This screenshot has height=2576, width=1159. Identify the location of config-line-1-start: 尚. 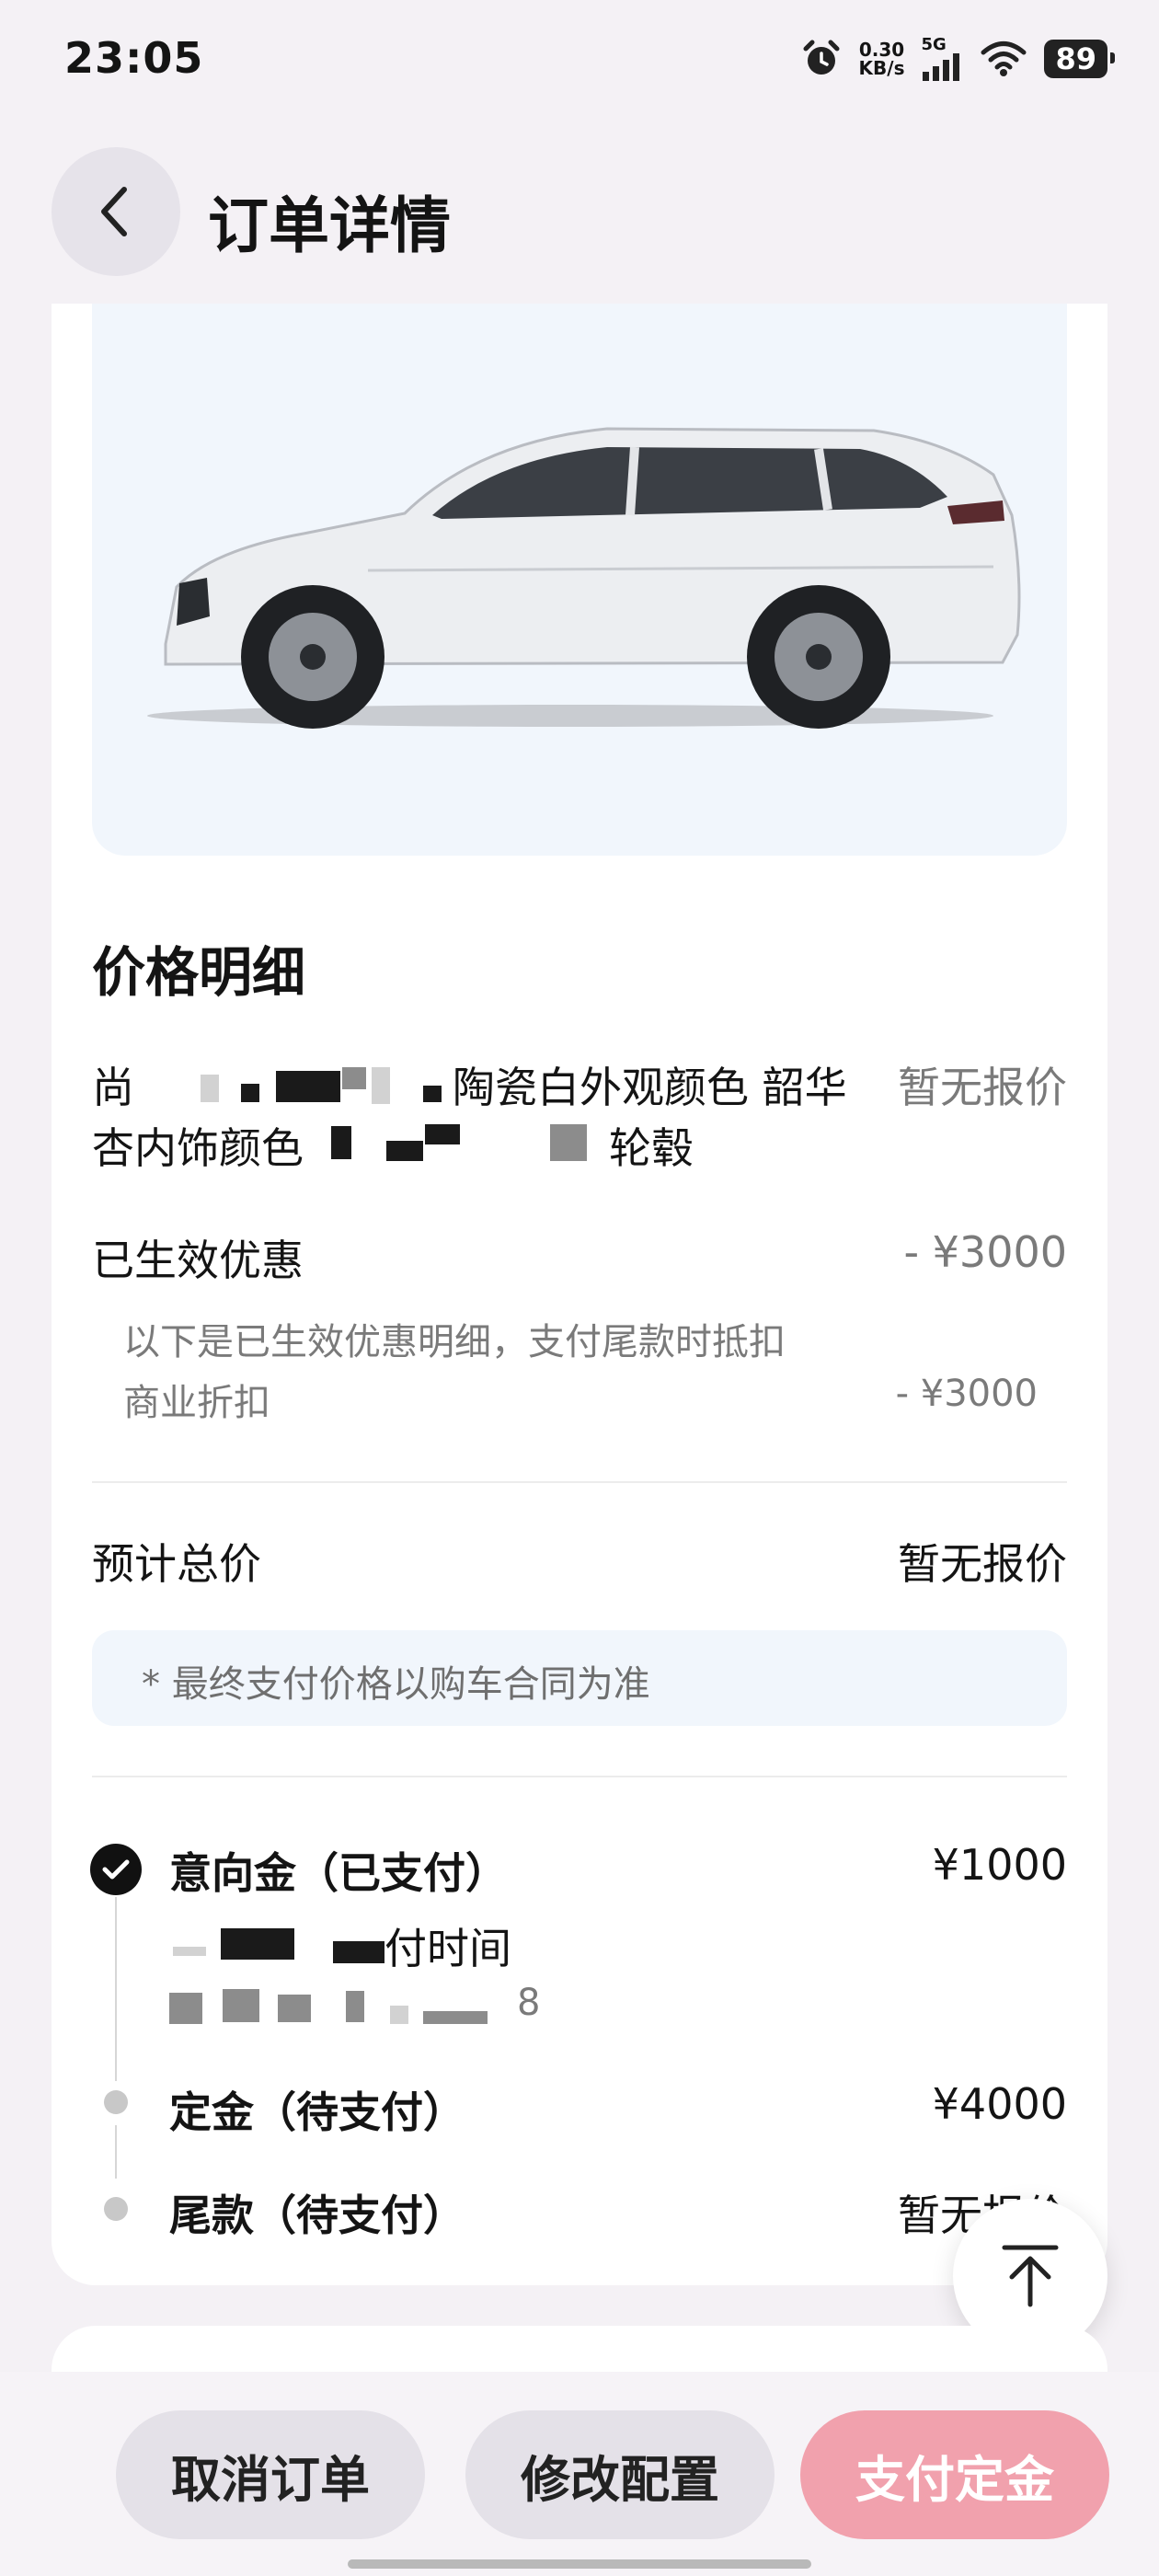
(113, 1087).